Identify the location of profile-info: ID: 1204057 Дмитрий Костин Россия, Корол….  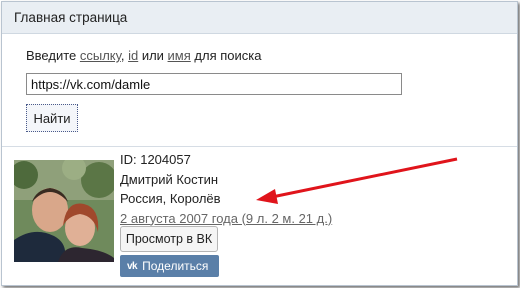
(226, 189).